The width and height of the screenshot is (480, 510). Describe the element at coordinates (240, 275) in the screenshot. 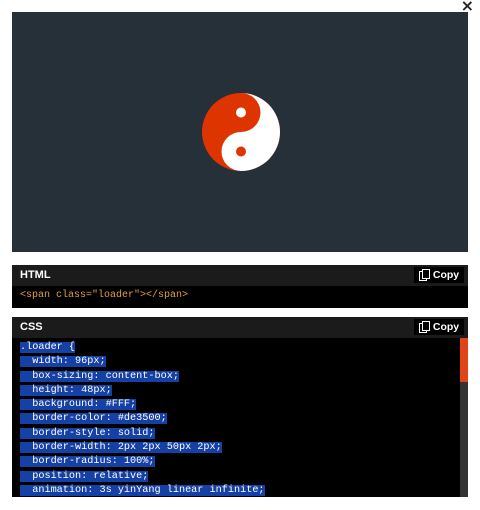

I see `html-panel-header: HTML Copy` at that location.